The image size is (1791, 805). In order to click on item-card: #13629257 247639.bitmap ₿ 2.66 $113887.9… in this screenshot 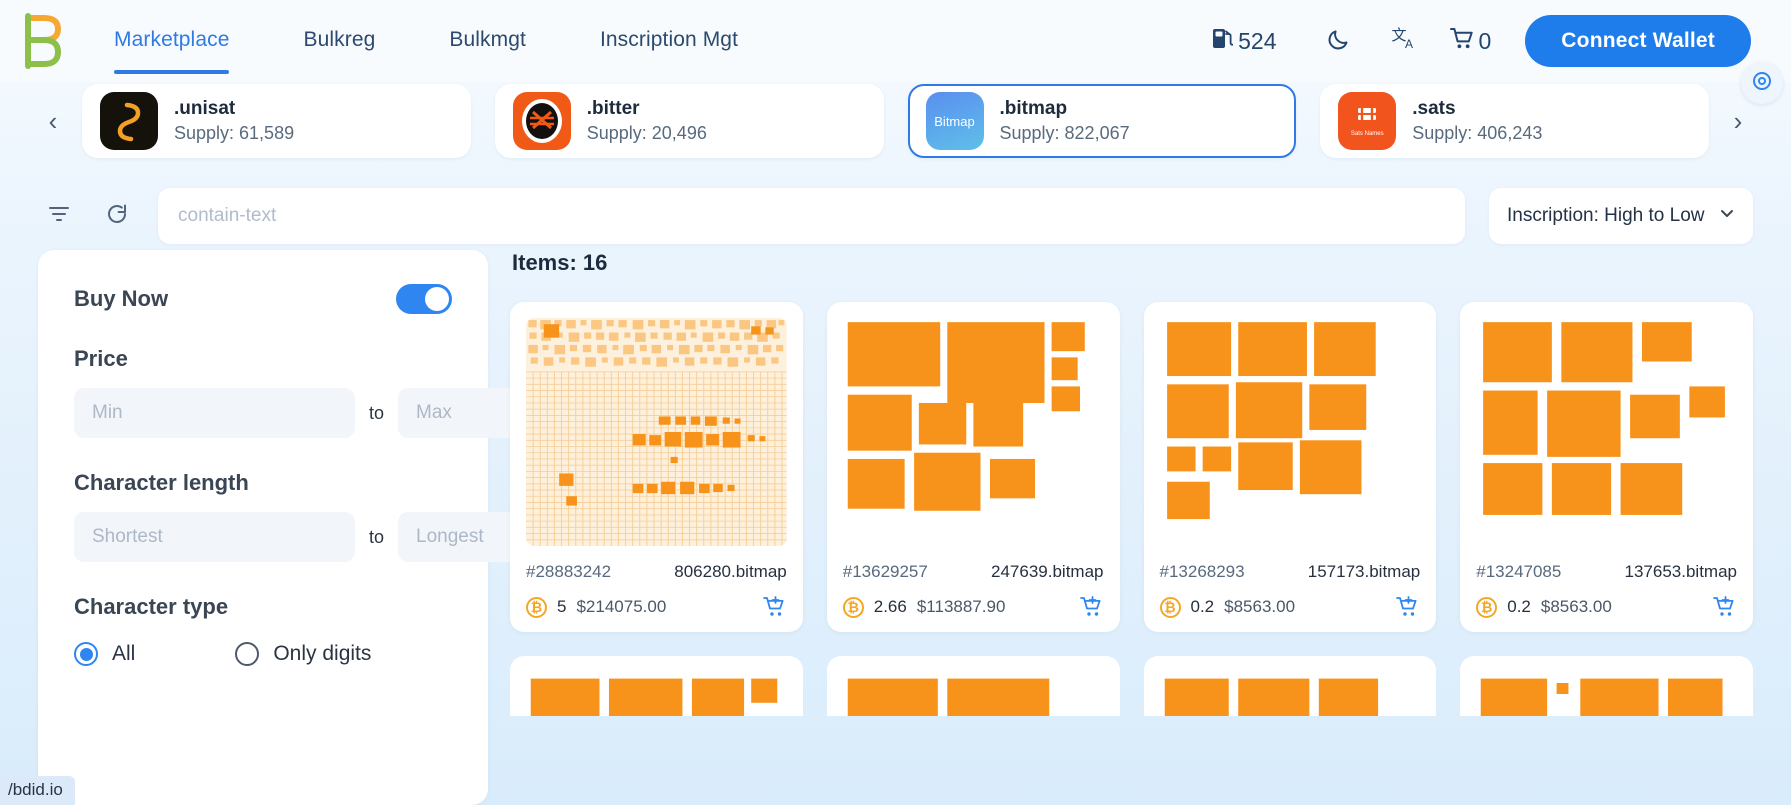, I will do `click(973, 467)`.